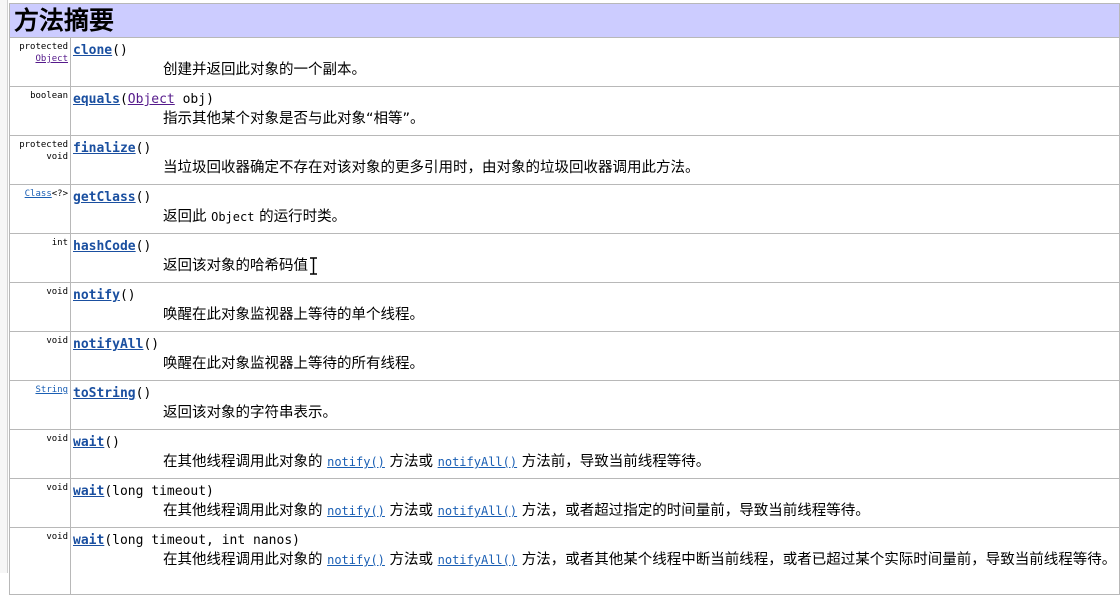 Image resolution: width=1120 pixels, height=595 pixels. What do you see at coordinates (123, 99) in the screenshot?
I see `method-params-open: (` at bounding box center [123, 99].